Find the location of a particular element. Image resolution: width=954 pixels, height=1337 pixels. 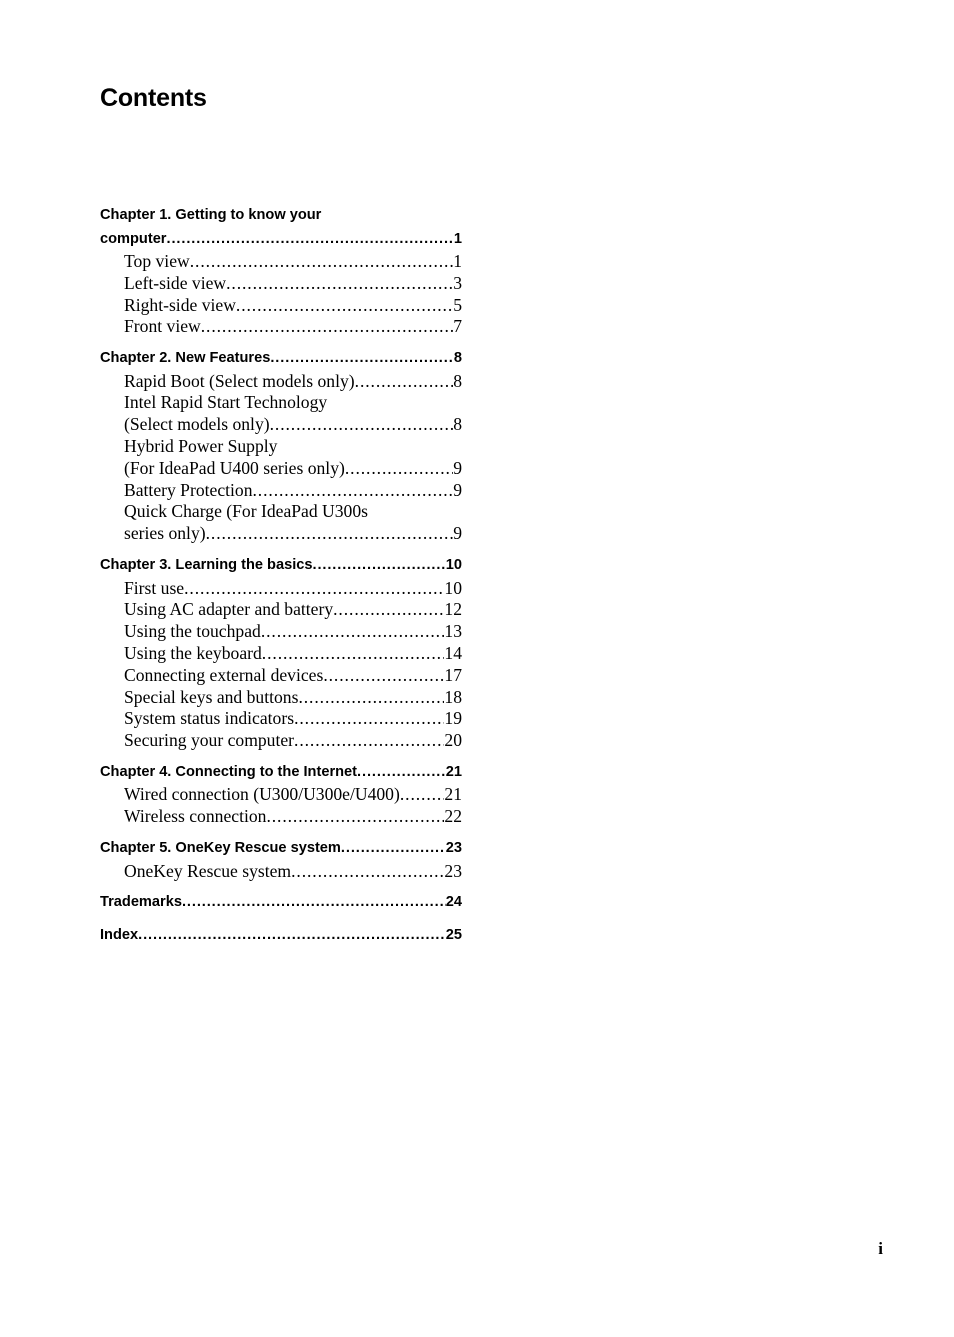

toc-index: Index 25 is located at coordinates (281, 936).